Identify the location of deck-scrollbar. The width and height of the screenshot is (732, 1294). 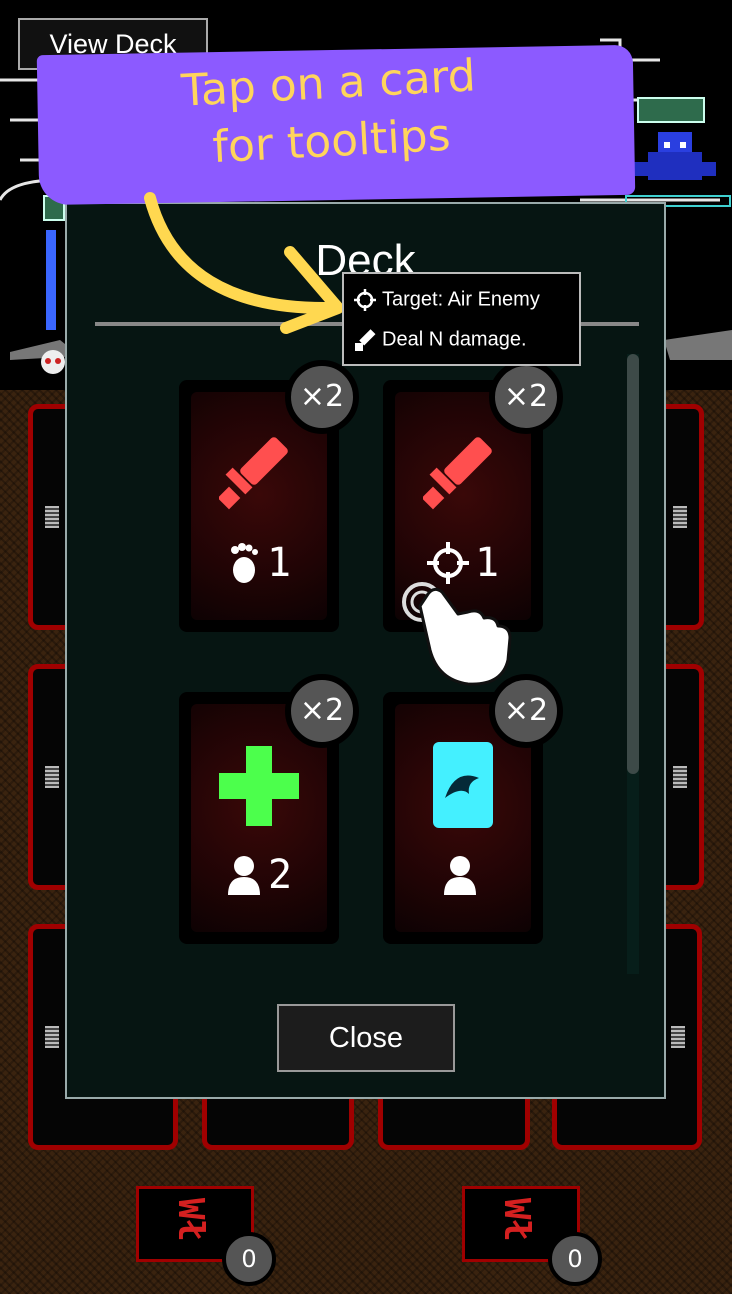
(633, 664).